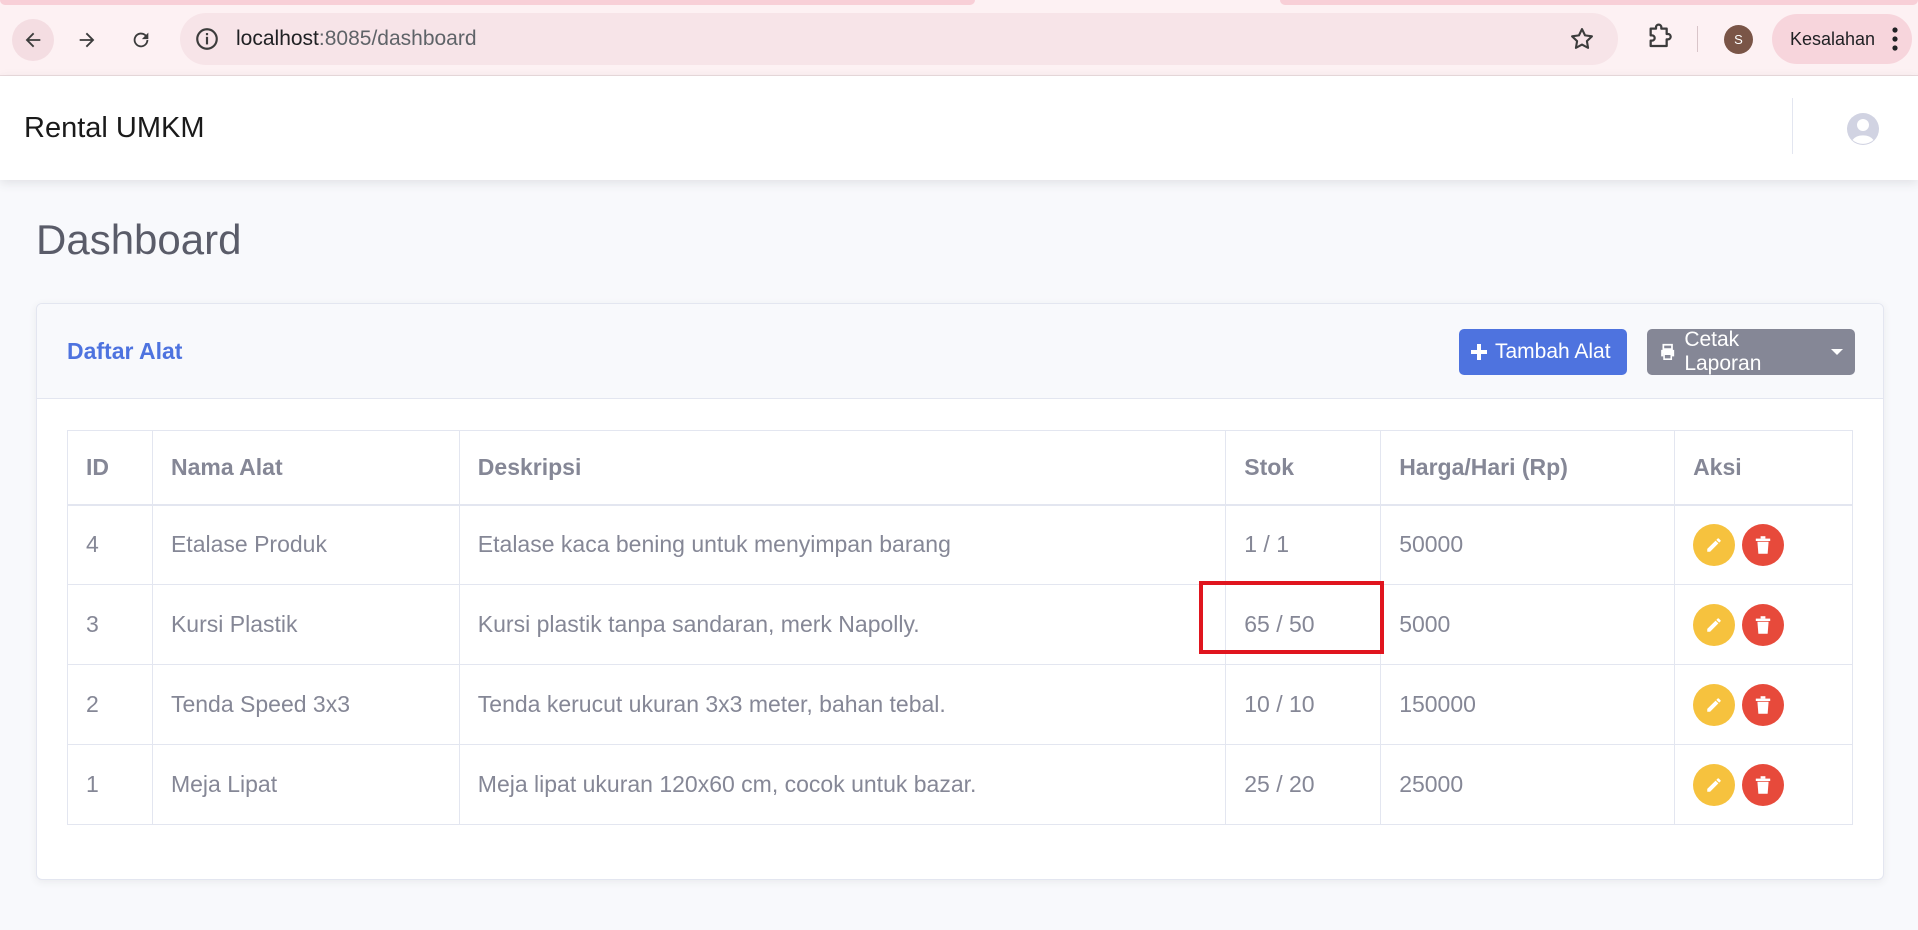 Image resolution: width=1918 pixels, height=930 pixels. Describe the element at coordinates (139, 239) in the screenshot. I see `page-title: Dashboard` at that location.